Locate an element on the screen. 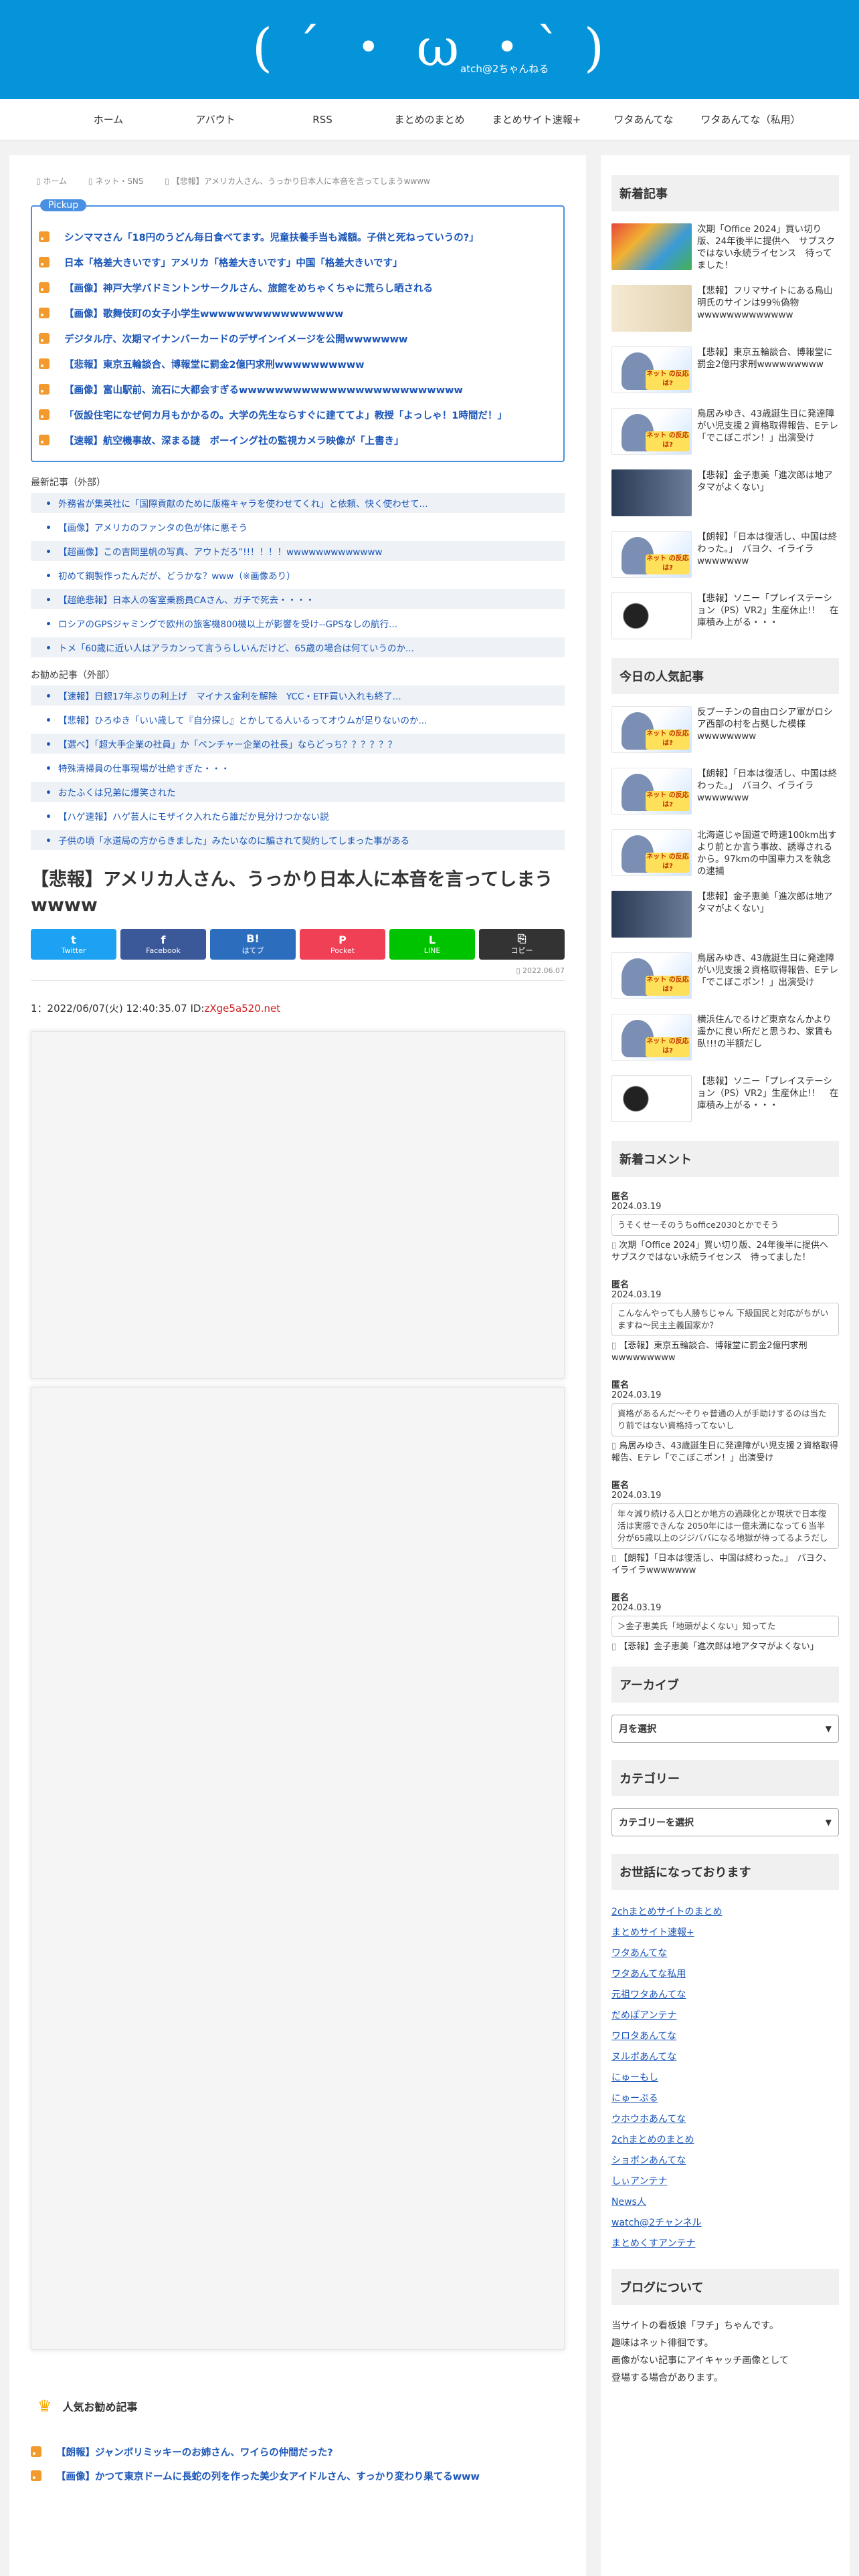  friend-site-link: ワタあんてな is located at coordinates (725, 1954).